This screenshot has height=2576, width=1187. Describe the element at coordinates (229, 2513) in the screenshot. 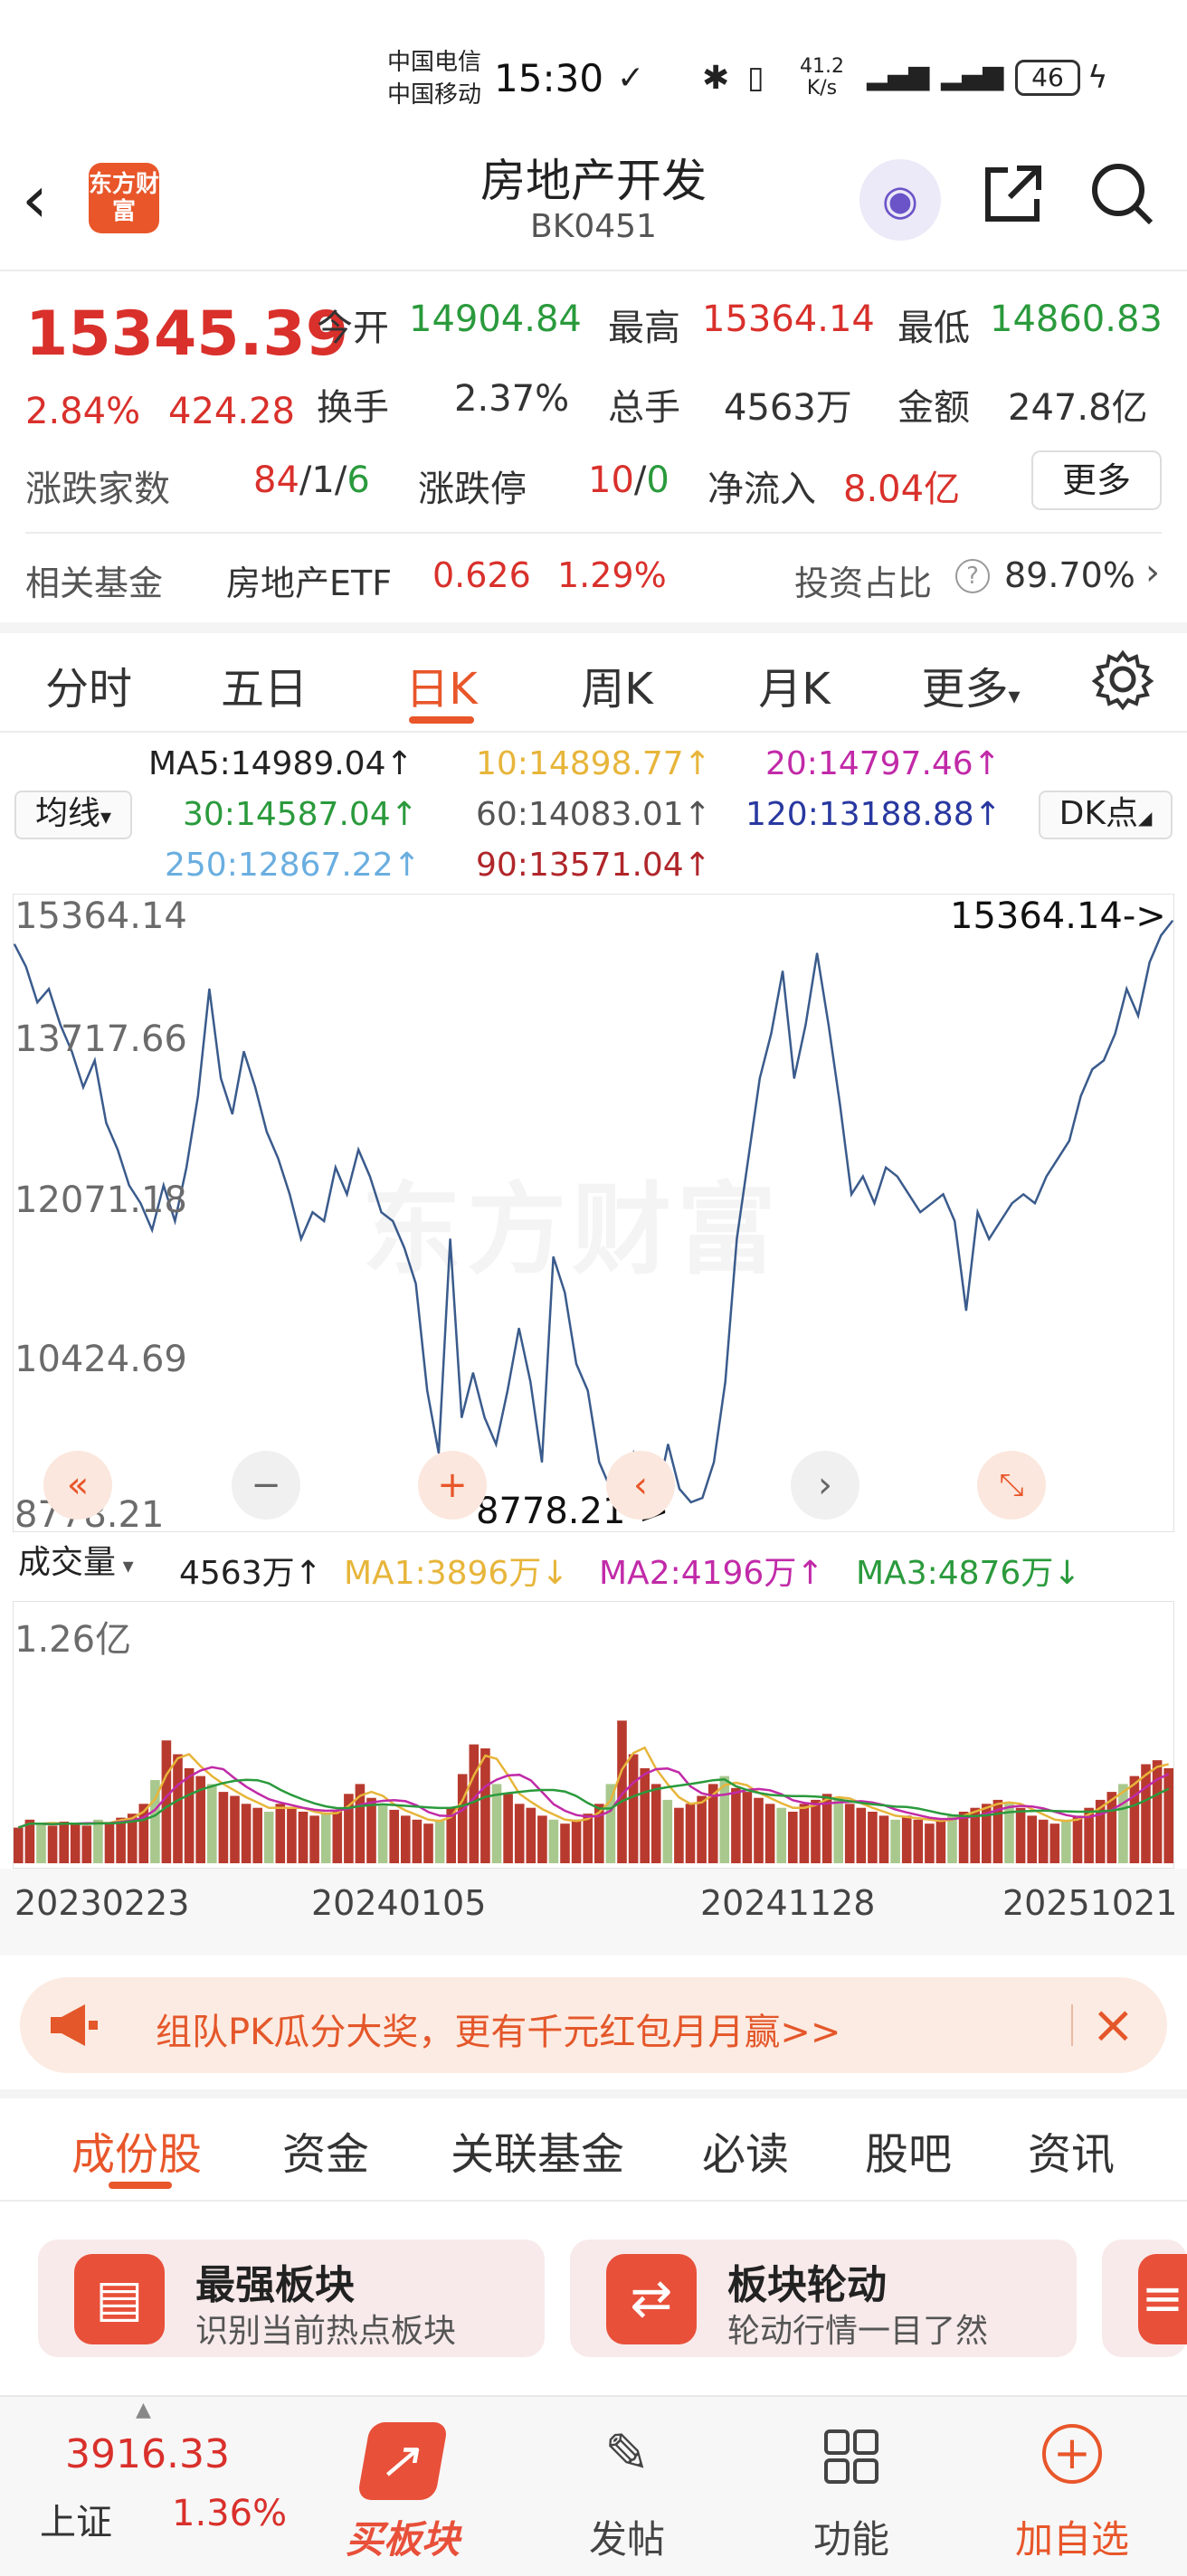

I see `index-change: 1.36%` at that location.